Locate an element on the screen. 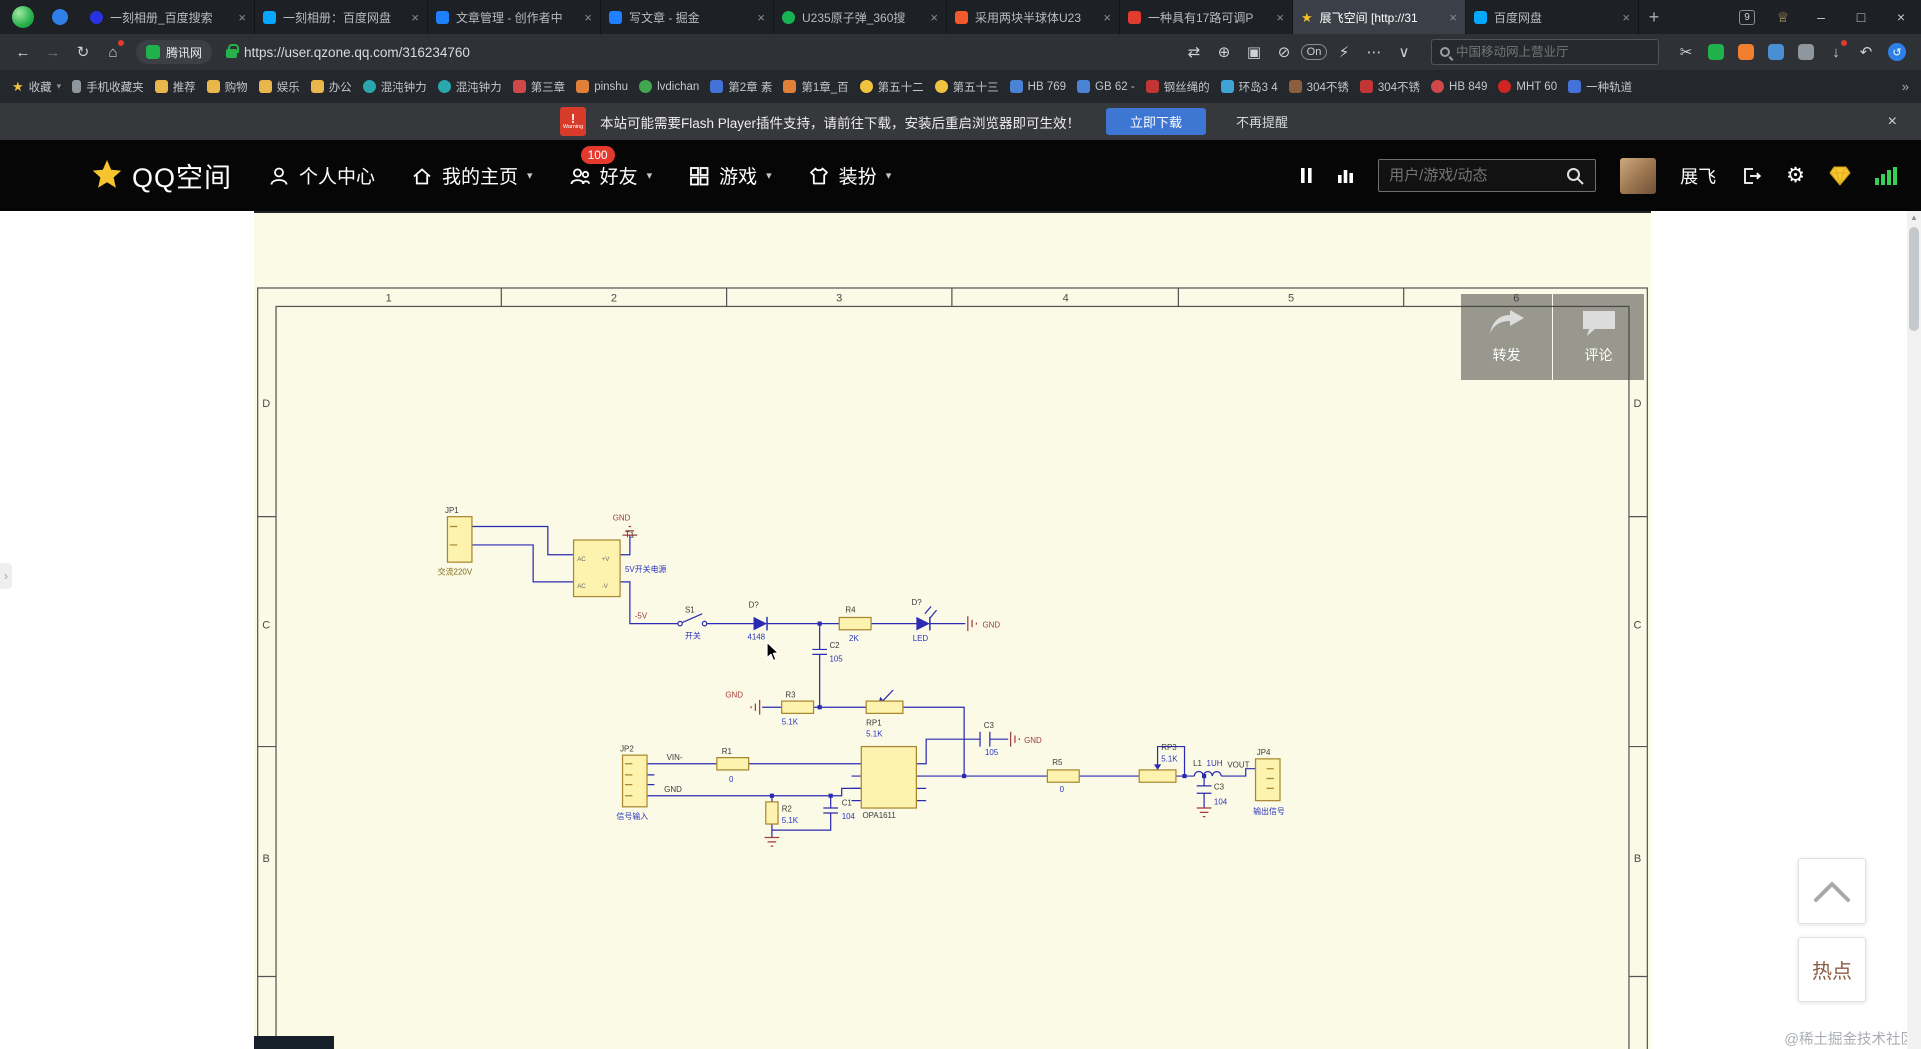  diamond-icon is located at coordinates (1840, 176).